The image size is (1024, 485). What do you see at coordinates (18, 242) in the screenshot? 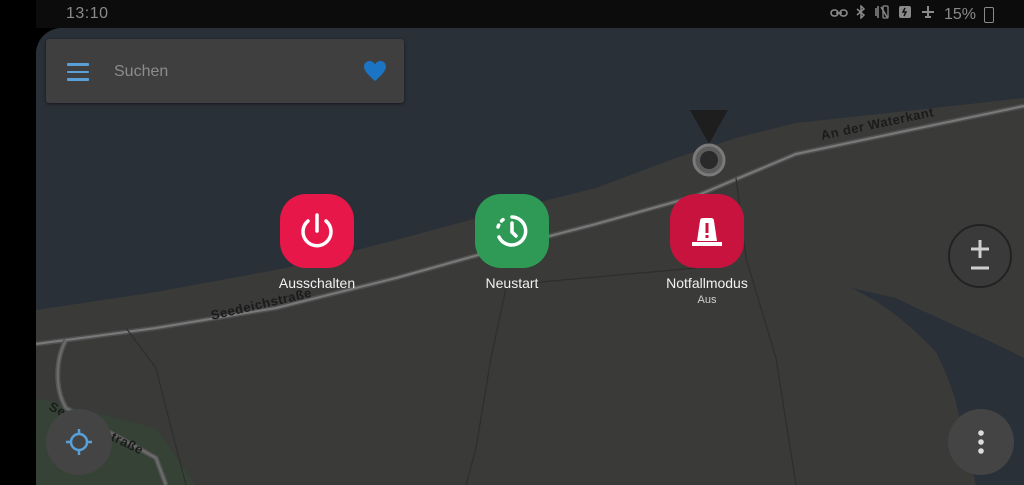
I see `screen-bezel` at bounding box center [18, 242].